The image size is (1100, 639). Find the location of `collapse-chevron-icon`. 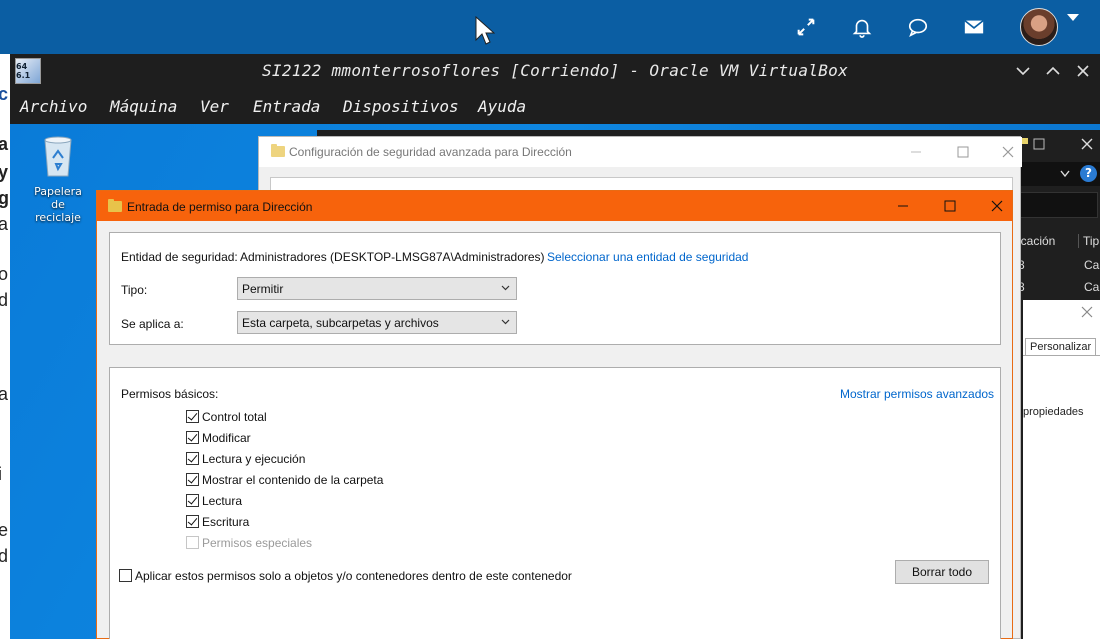

collapse-chevron-icon is located at coordinates (1023, 71).